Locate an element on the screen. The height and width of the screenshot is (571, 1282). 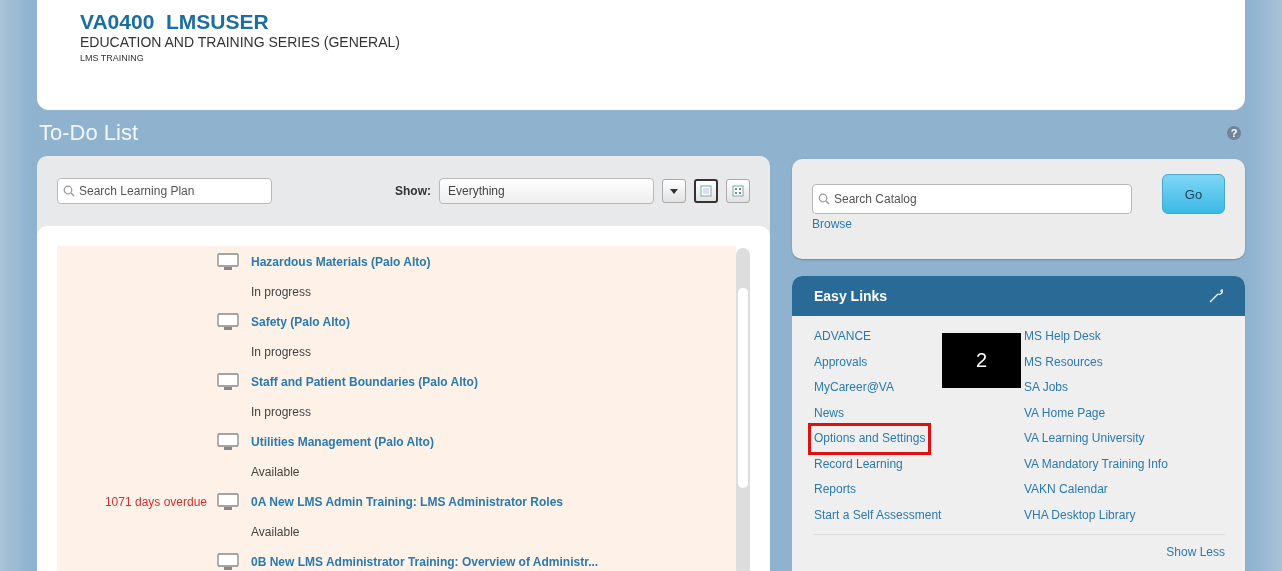
caret-icon is located at coordinates (674, 191).